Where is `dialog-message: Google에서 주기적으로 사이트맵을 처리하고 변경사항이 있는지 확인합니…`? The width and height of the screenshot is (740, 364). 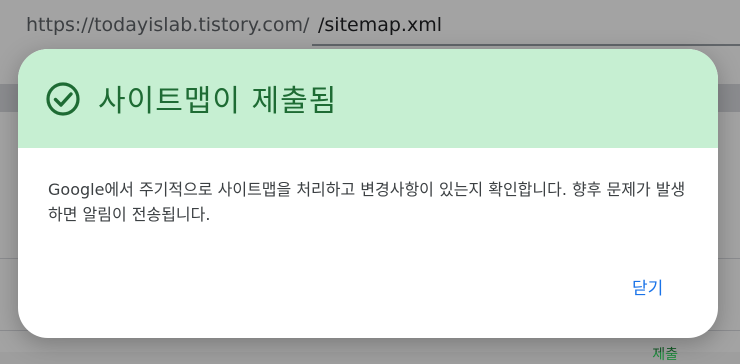
dialog-message: Google에서 주기적으로 사이트맵을 처리하고 변경사항이 있는지 확인합니… is located at coordinates (367, 202).